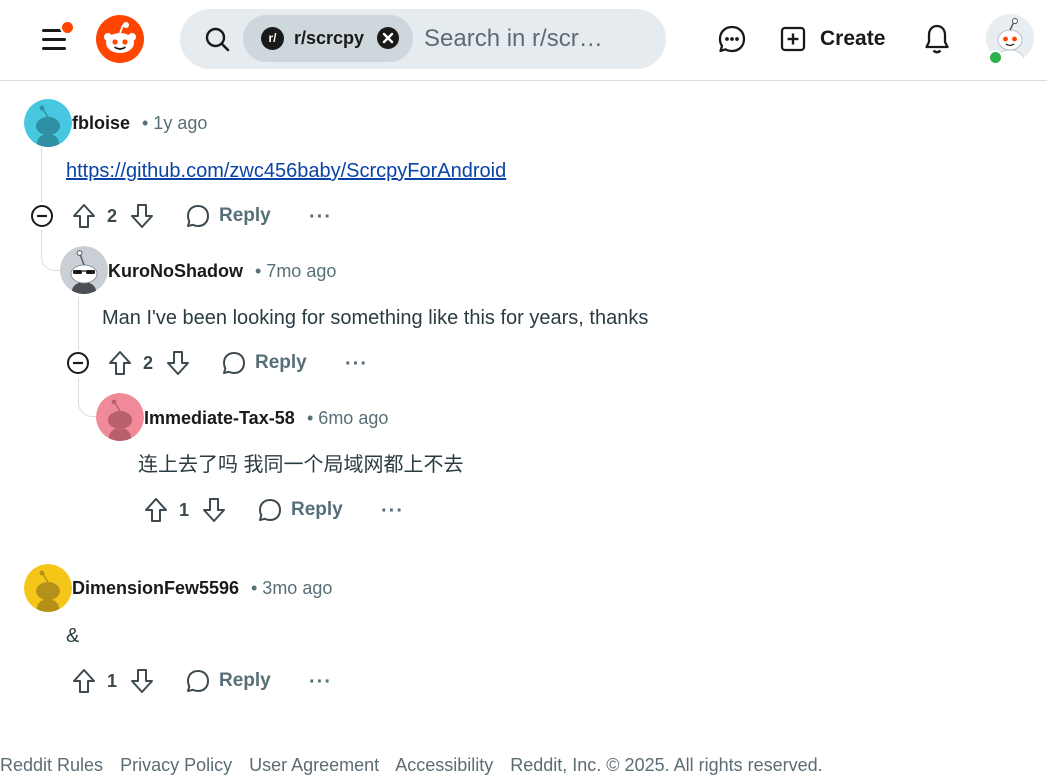 This screenshot has width=1047, height=783. What do you see at coordinates (101, 123) in the screenshot?
I see `comment-author: fbloise` at bounding box center [101, 123].